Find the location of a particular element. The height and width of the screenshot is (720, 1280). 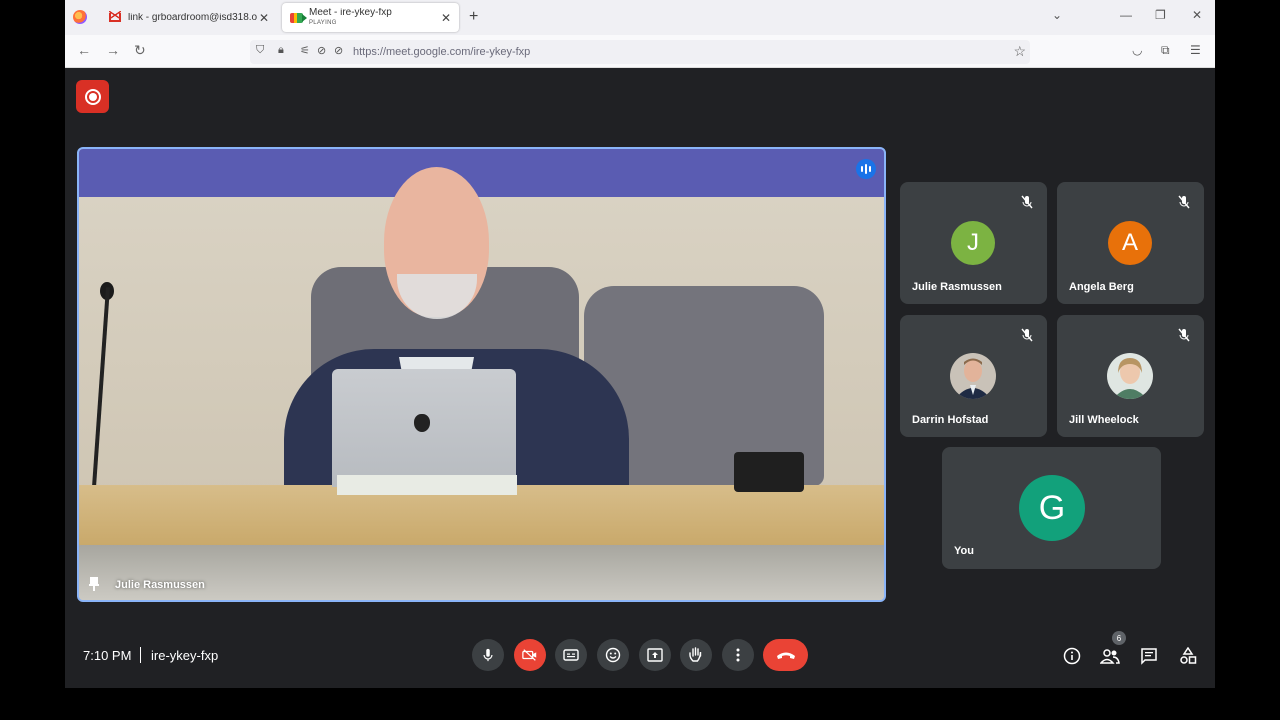

restore-icon: ❐ is located at coordinates (1160, 15).